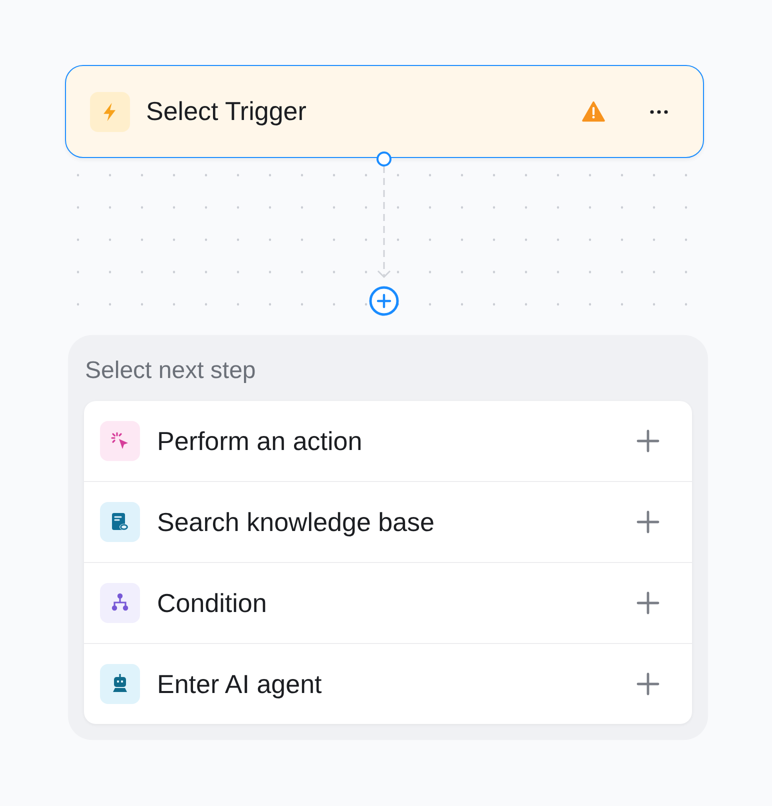 Image resolution: width=772 pixels, height=806 pixels. I want to click on more-icon, so click(659, 112).